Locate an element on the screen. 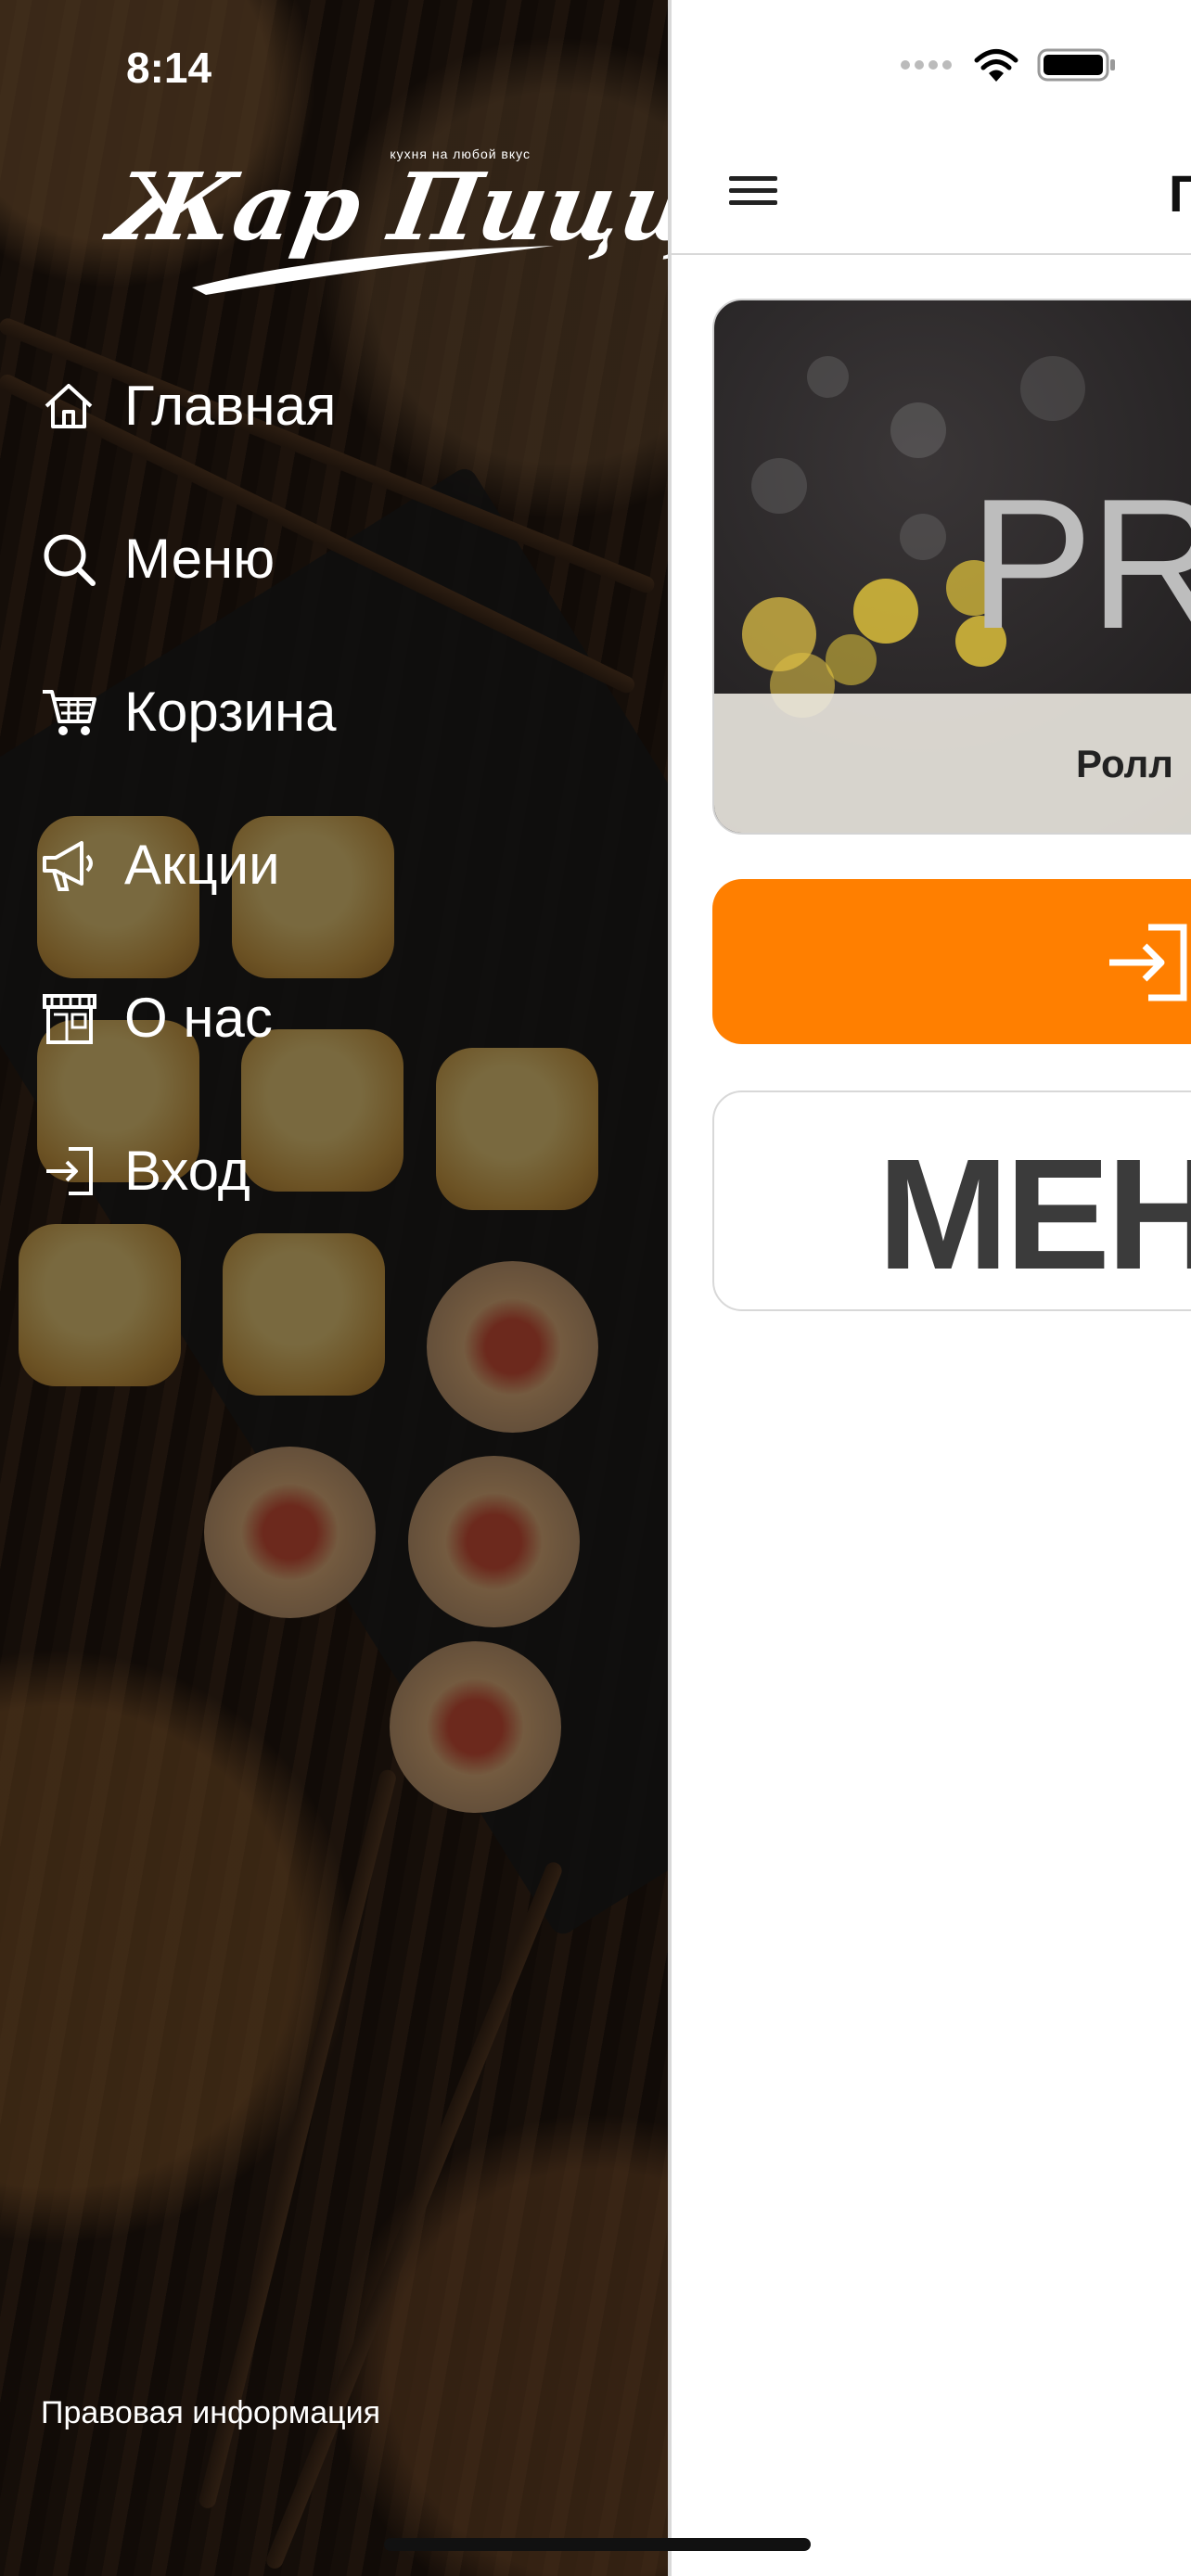 Image resolution: width=1191 pixels, height=2576 pixels. drawer-item-label: Меню is located at coordinates (199, 559).